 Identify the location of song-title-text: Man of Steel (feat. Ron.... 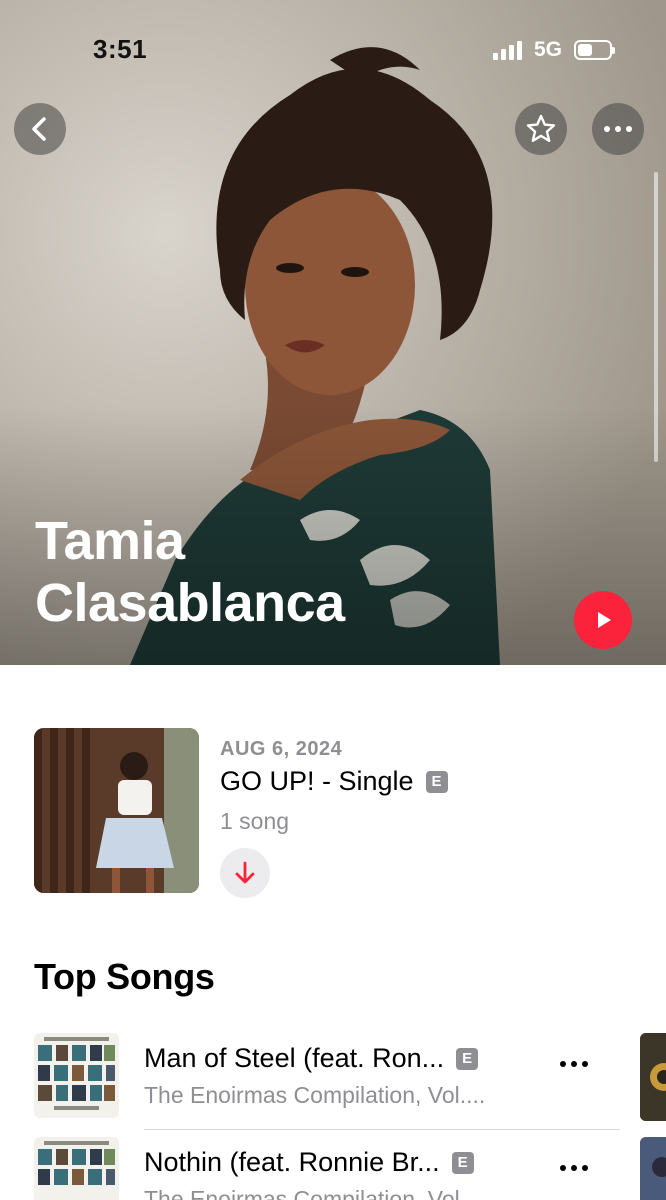
(294, 1058).